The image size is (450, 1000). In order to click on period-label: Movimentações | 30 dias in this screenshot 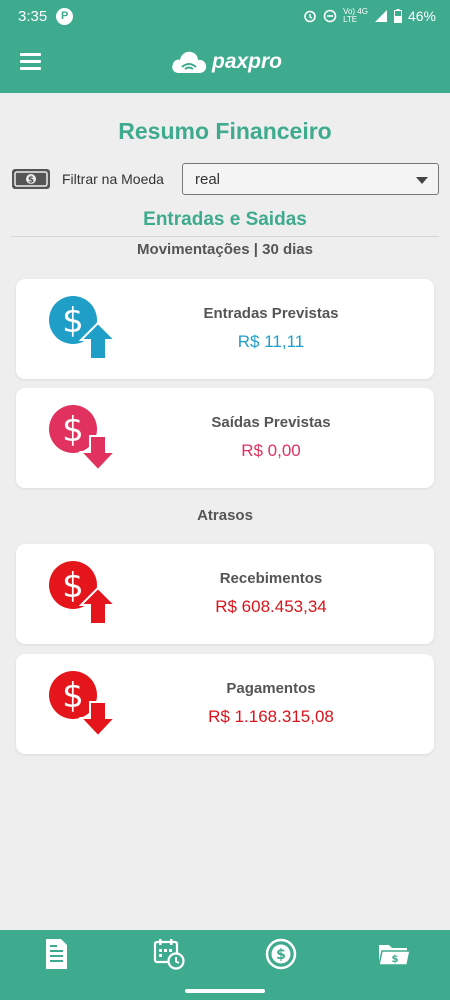, I will do `click(225, 249)`.